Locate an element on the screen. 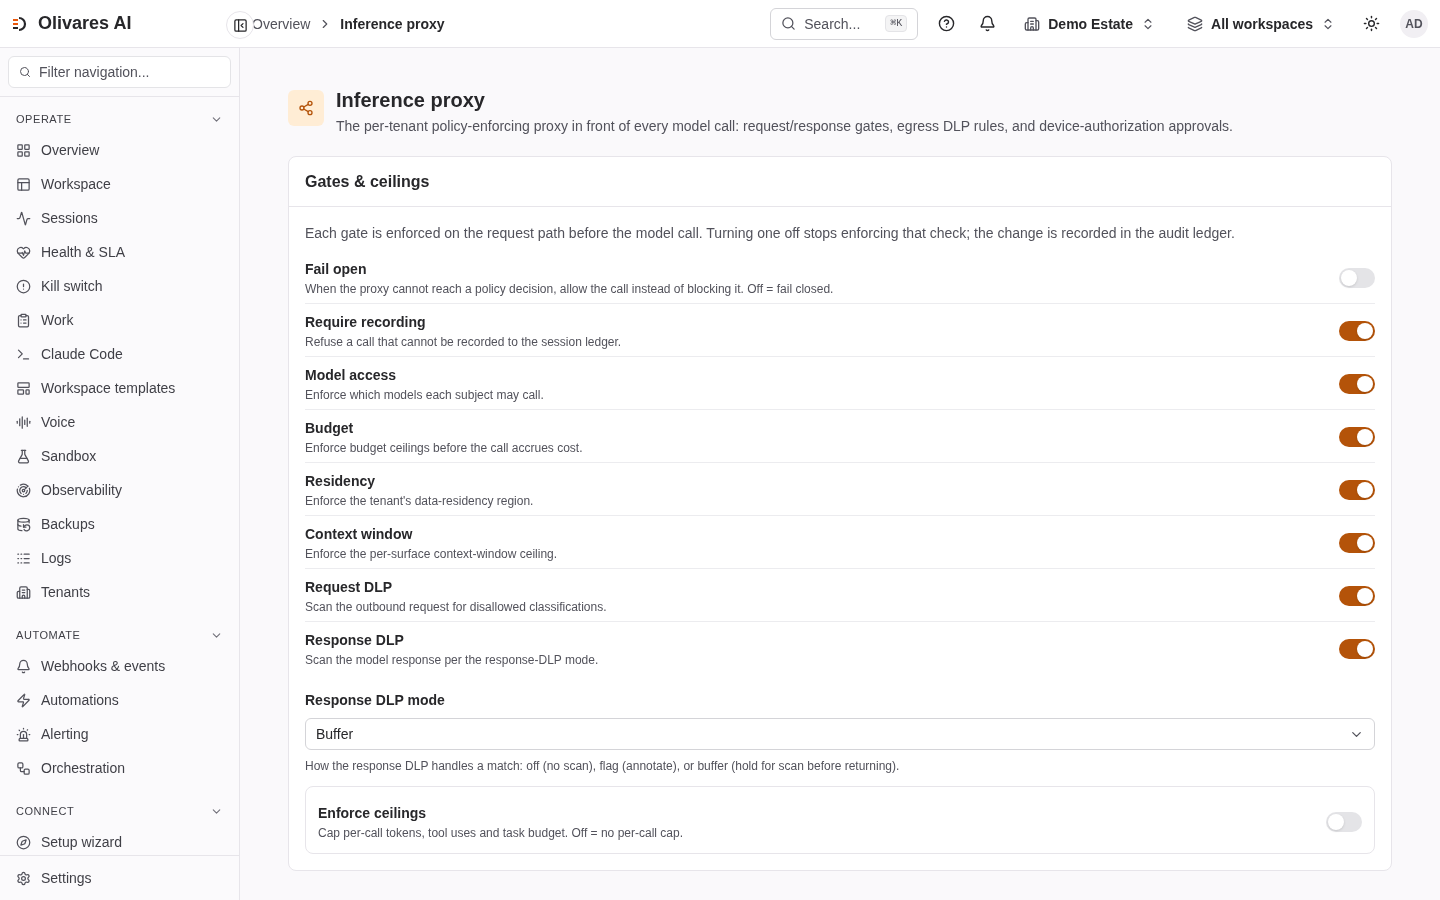 Image resolution: width=1440 pixels, height=900 pixels. dlp-mode-select: Buffer is located at coordinates (840, 734).